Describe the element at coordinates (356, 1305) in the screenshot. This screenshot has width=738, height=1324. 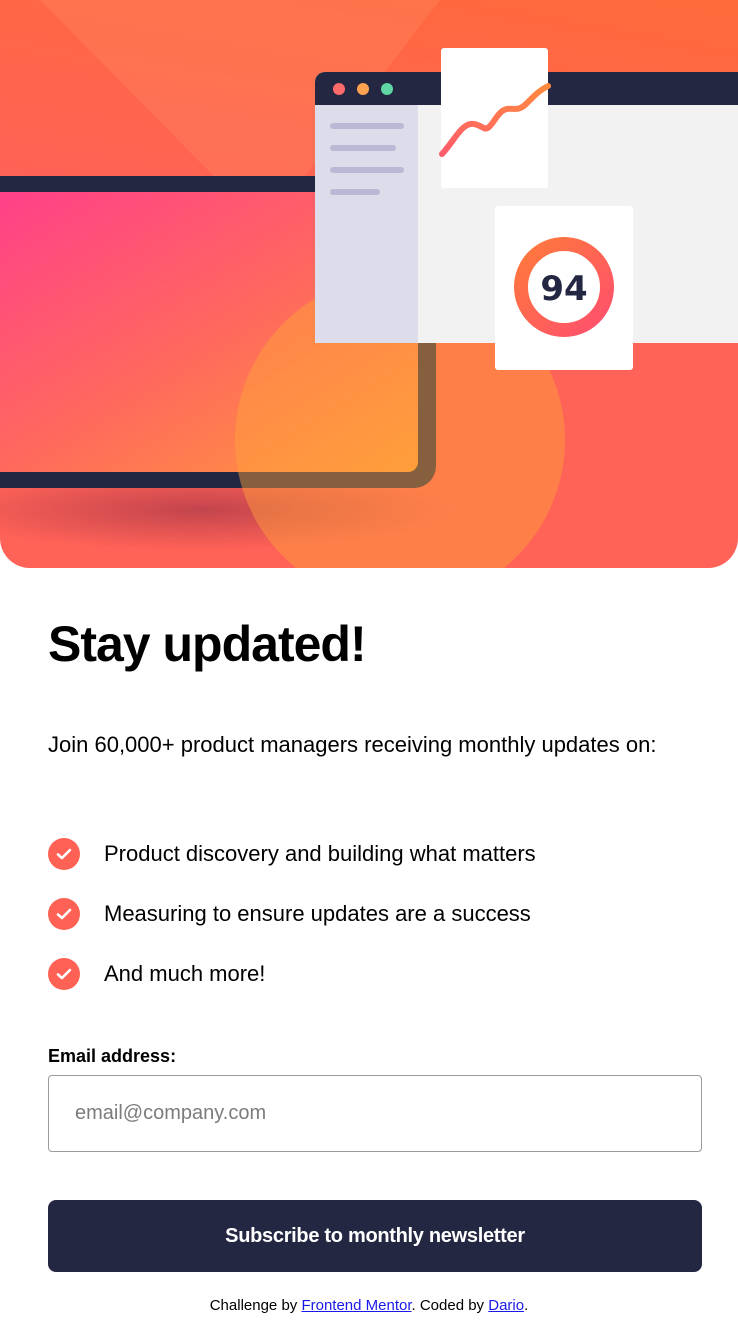
I see `frontend-mentor-link: Frontend Mentor` at that location.